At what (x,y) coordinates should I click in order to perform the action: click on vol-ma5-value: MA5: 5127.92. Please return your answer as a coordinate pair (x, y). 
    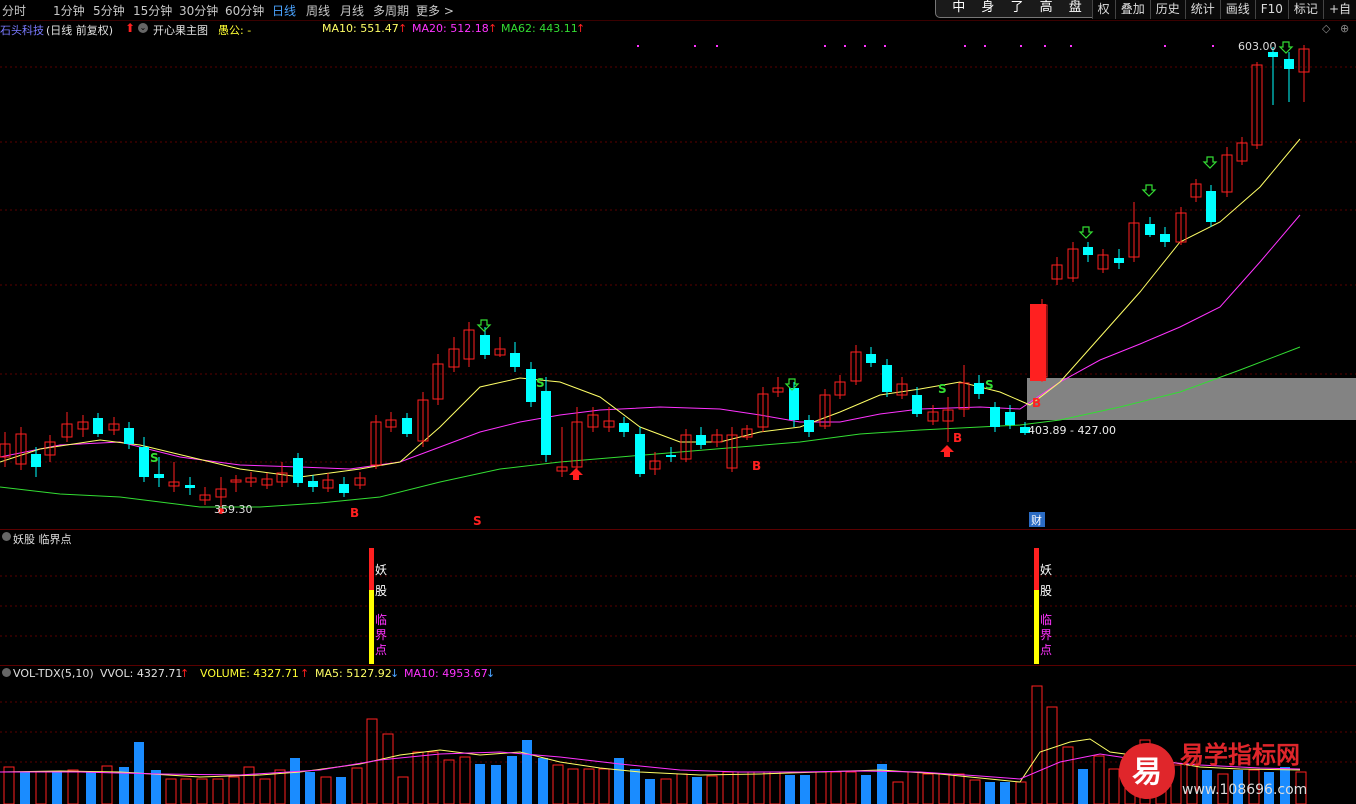
    Looking at the image, I should click on (353, 673).